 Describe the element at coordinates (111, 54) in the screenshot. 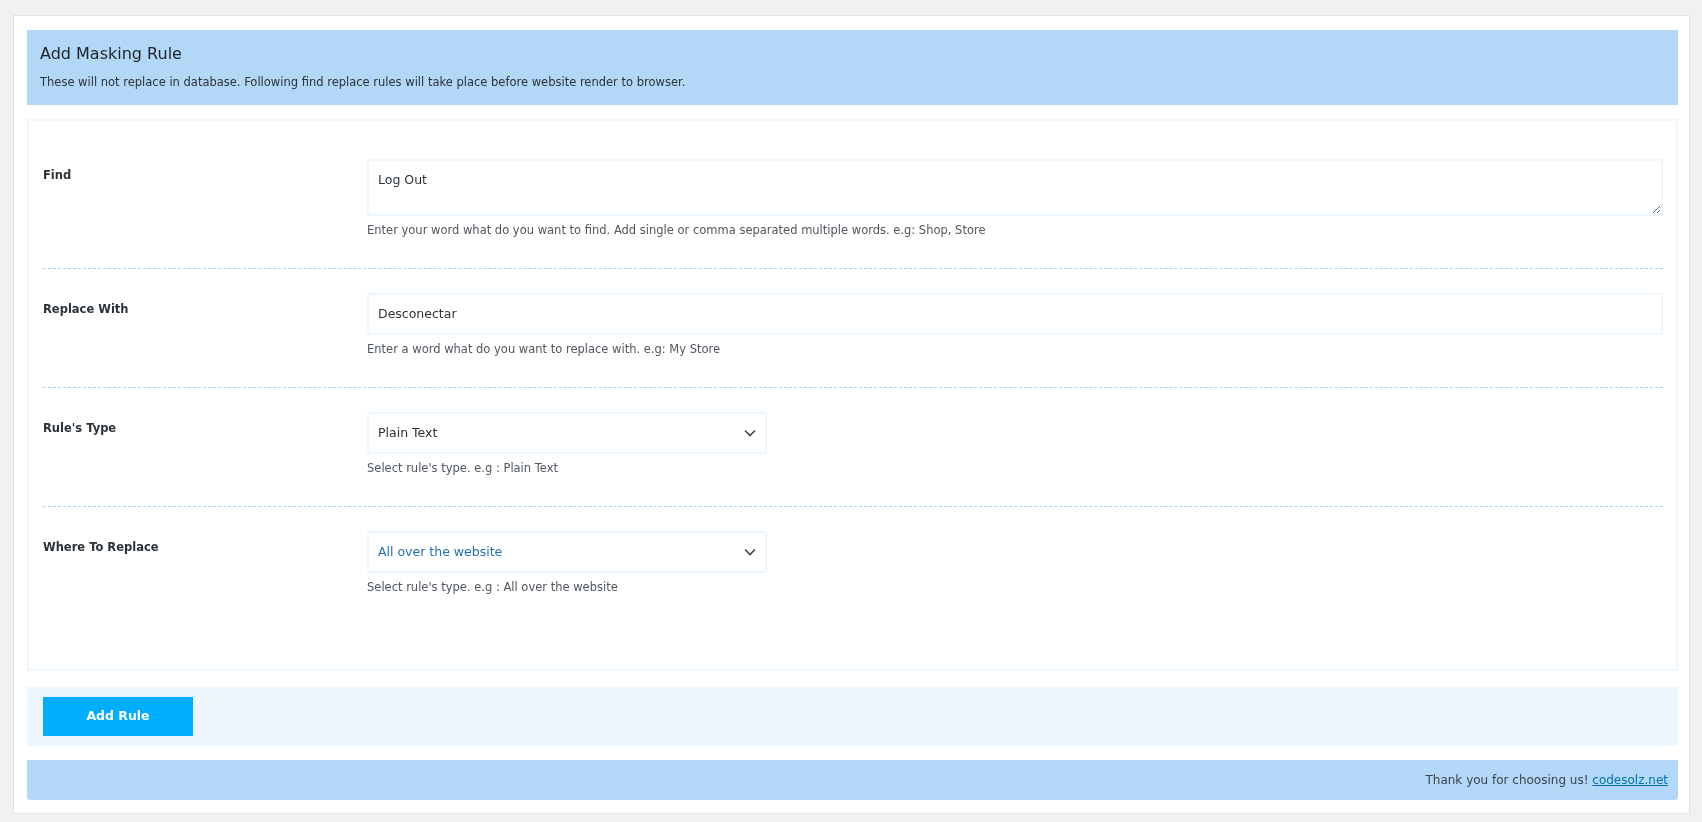

I see `page-title: Add Masking Rule` at that location.